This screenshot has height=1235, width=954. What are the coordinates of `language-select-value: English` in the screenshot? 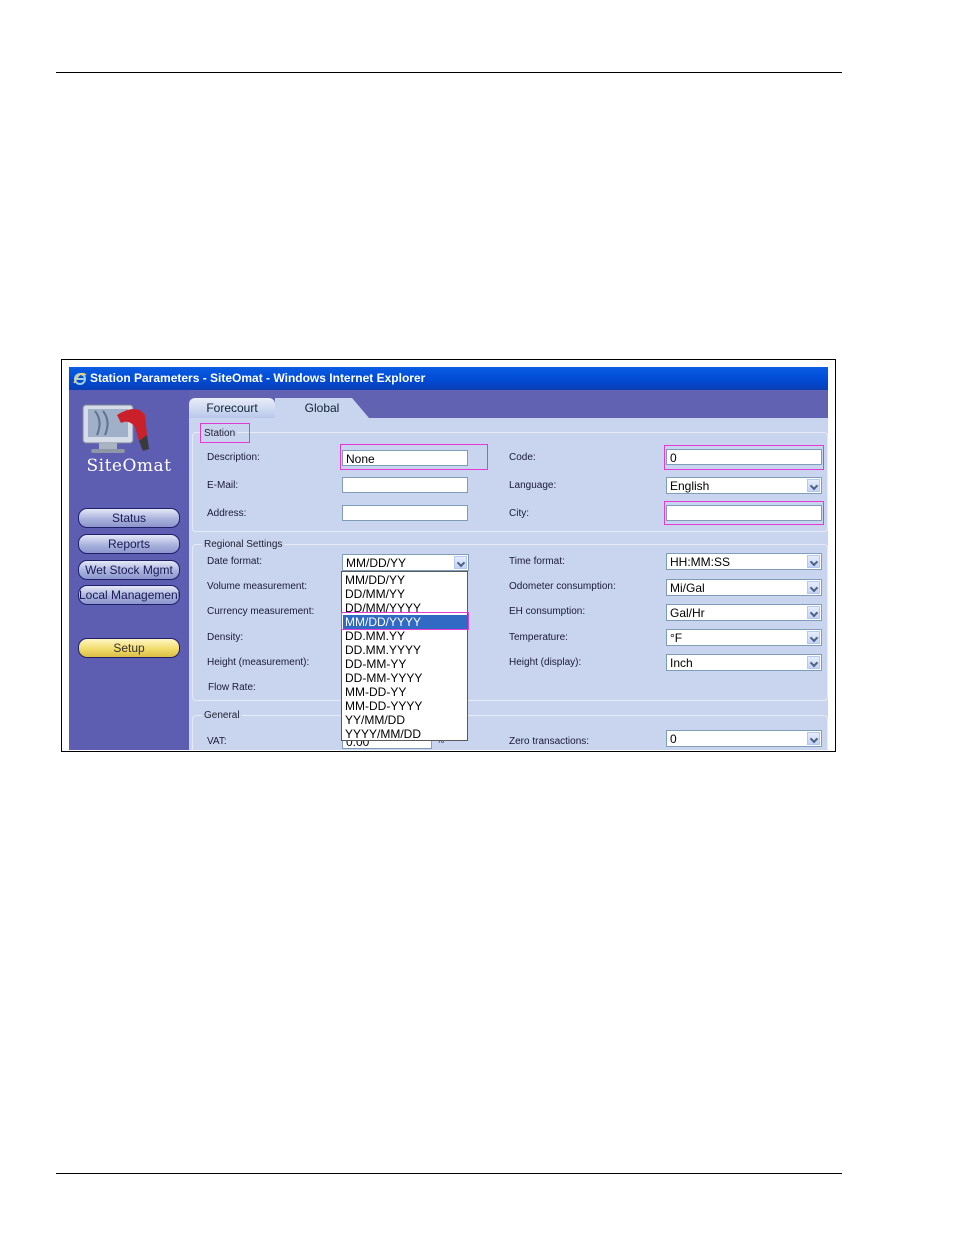 It's located at (690, 486).